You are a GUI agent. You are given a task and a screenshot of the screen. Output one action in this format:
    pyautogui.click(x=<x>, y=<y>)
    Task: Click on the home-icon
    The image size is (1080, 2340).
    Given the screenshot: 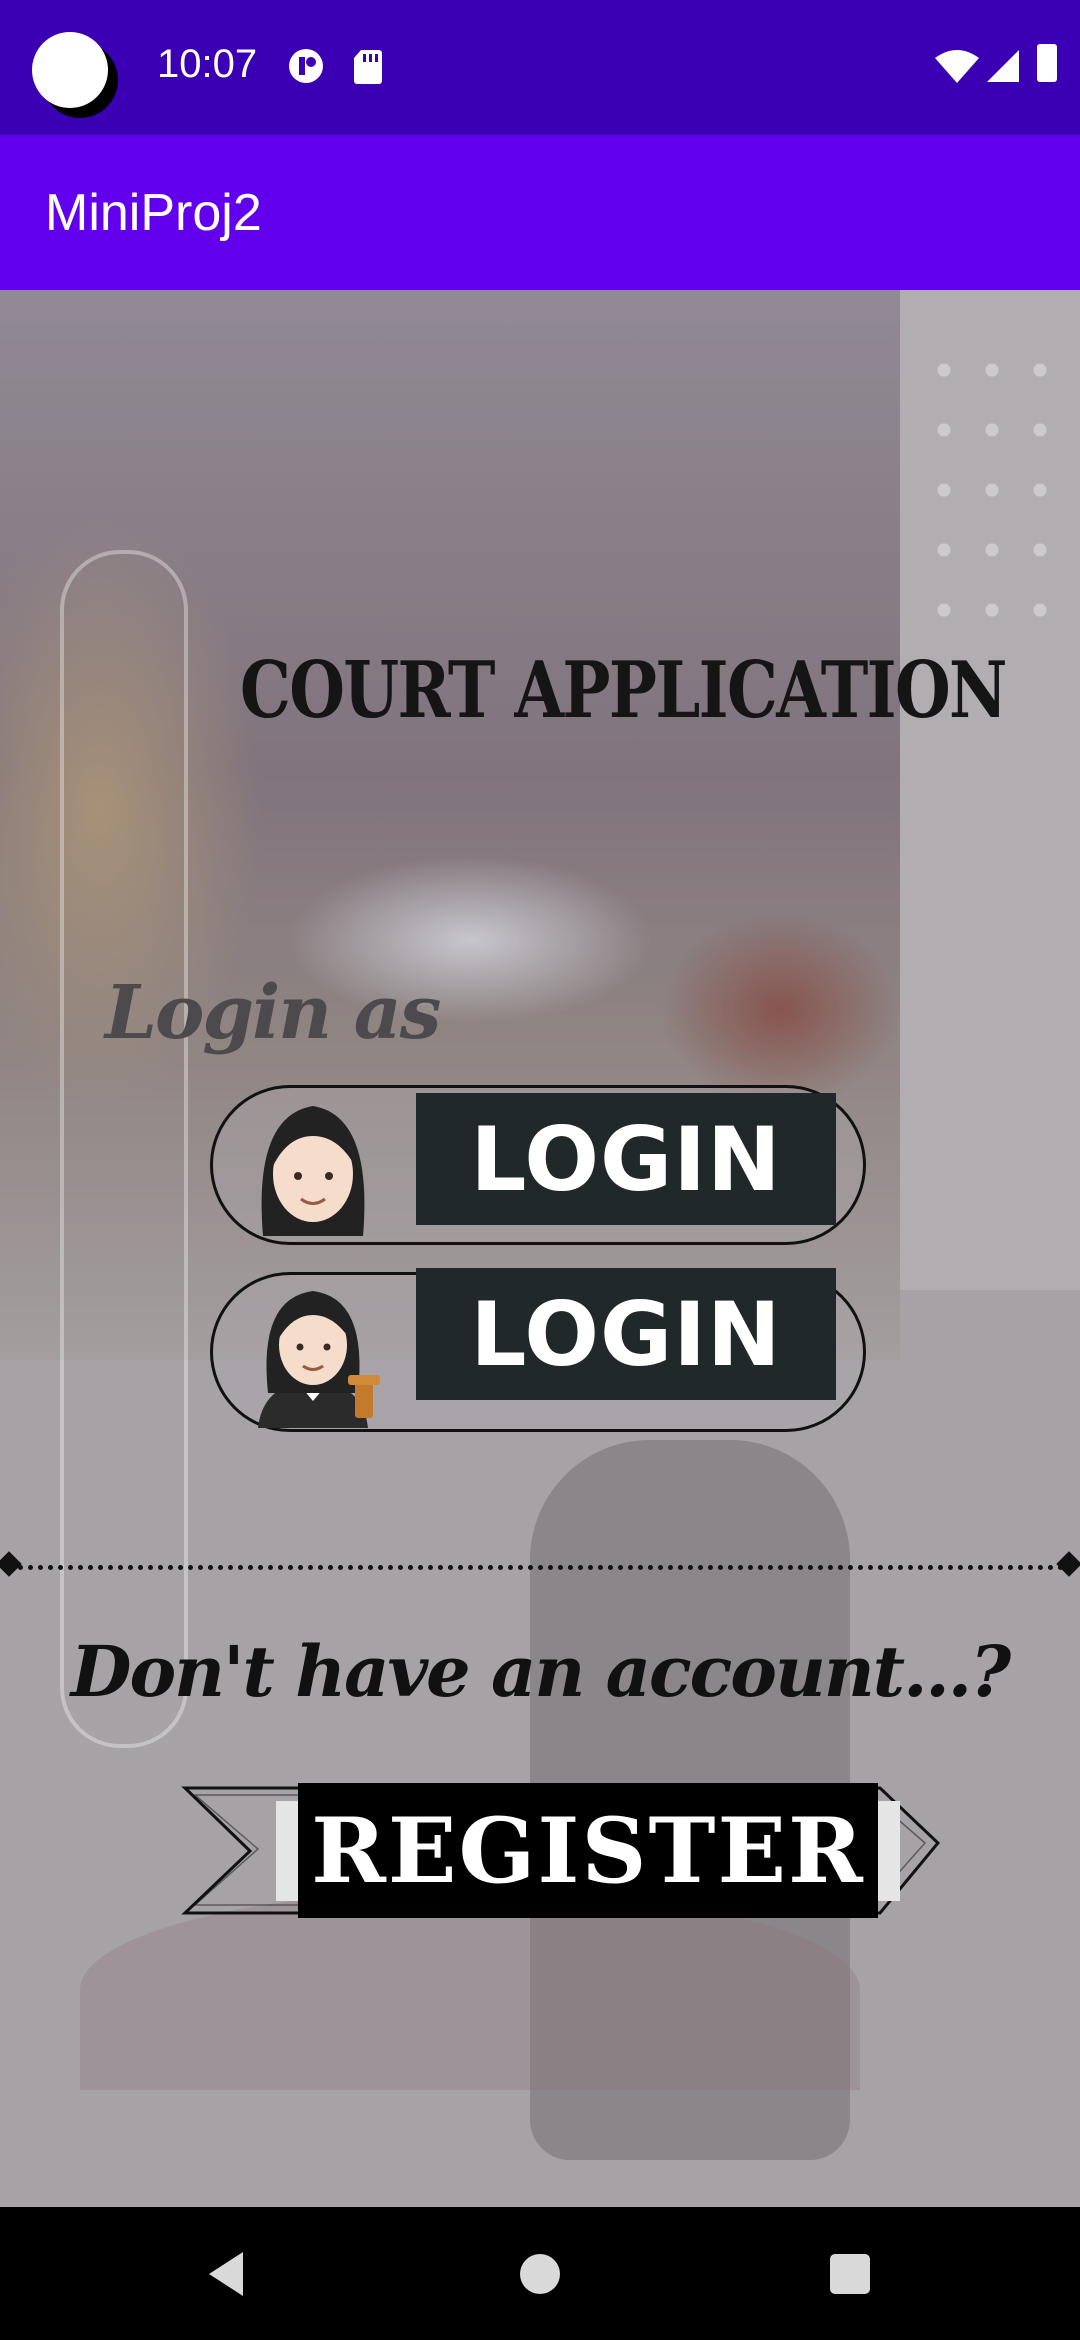 What is the action you would take?
    pyautogui.click(x=540, y=2274)
    